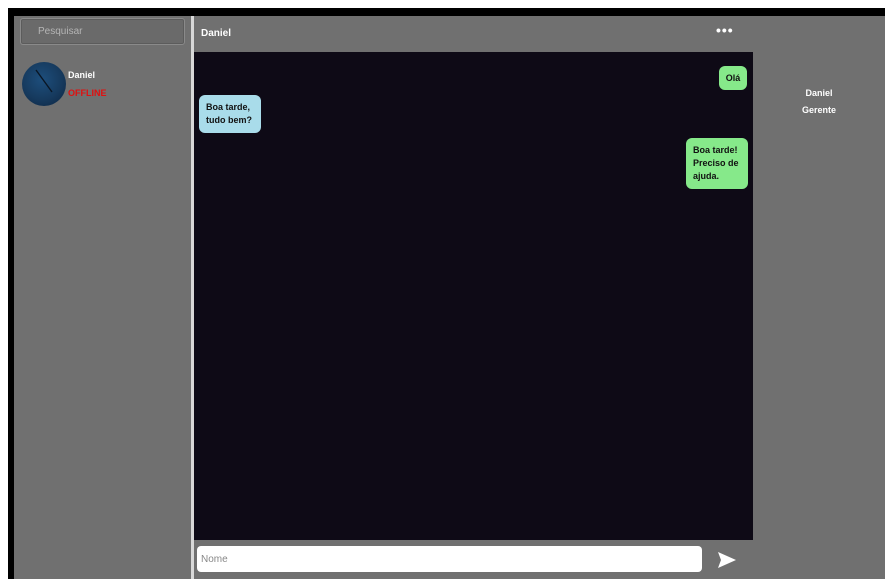 Image resolution: width=885 pixels, height=579 pixels. What do you see at coordinates (102, 31) in the screenshot?
I see `search-input: Pesquisar` at bounding box center [102, 31].